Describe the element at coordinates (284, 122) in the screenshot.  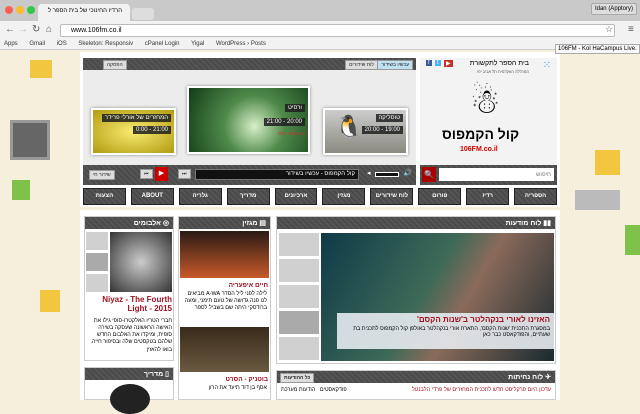
I see `slide-time: 20:00 - 21:00` at that location.